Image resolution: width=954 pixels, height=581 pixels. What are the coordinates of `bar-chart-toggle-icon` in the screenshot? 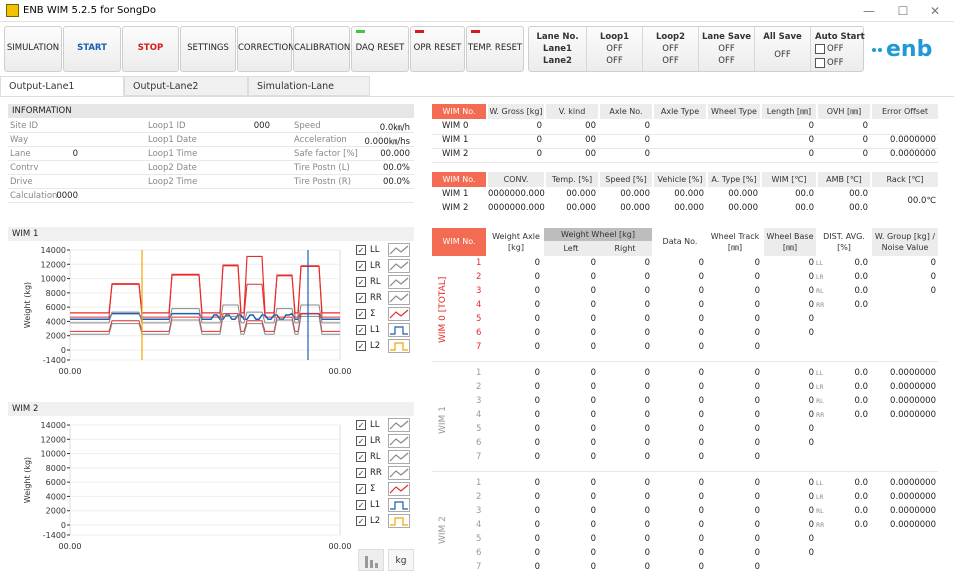 It's located at (371, 560).